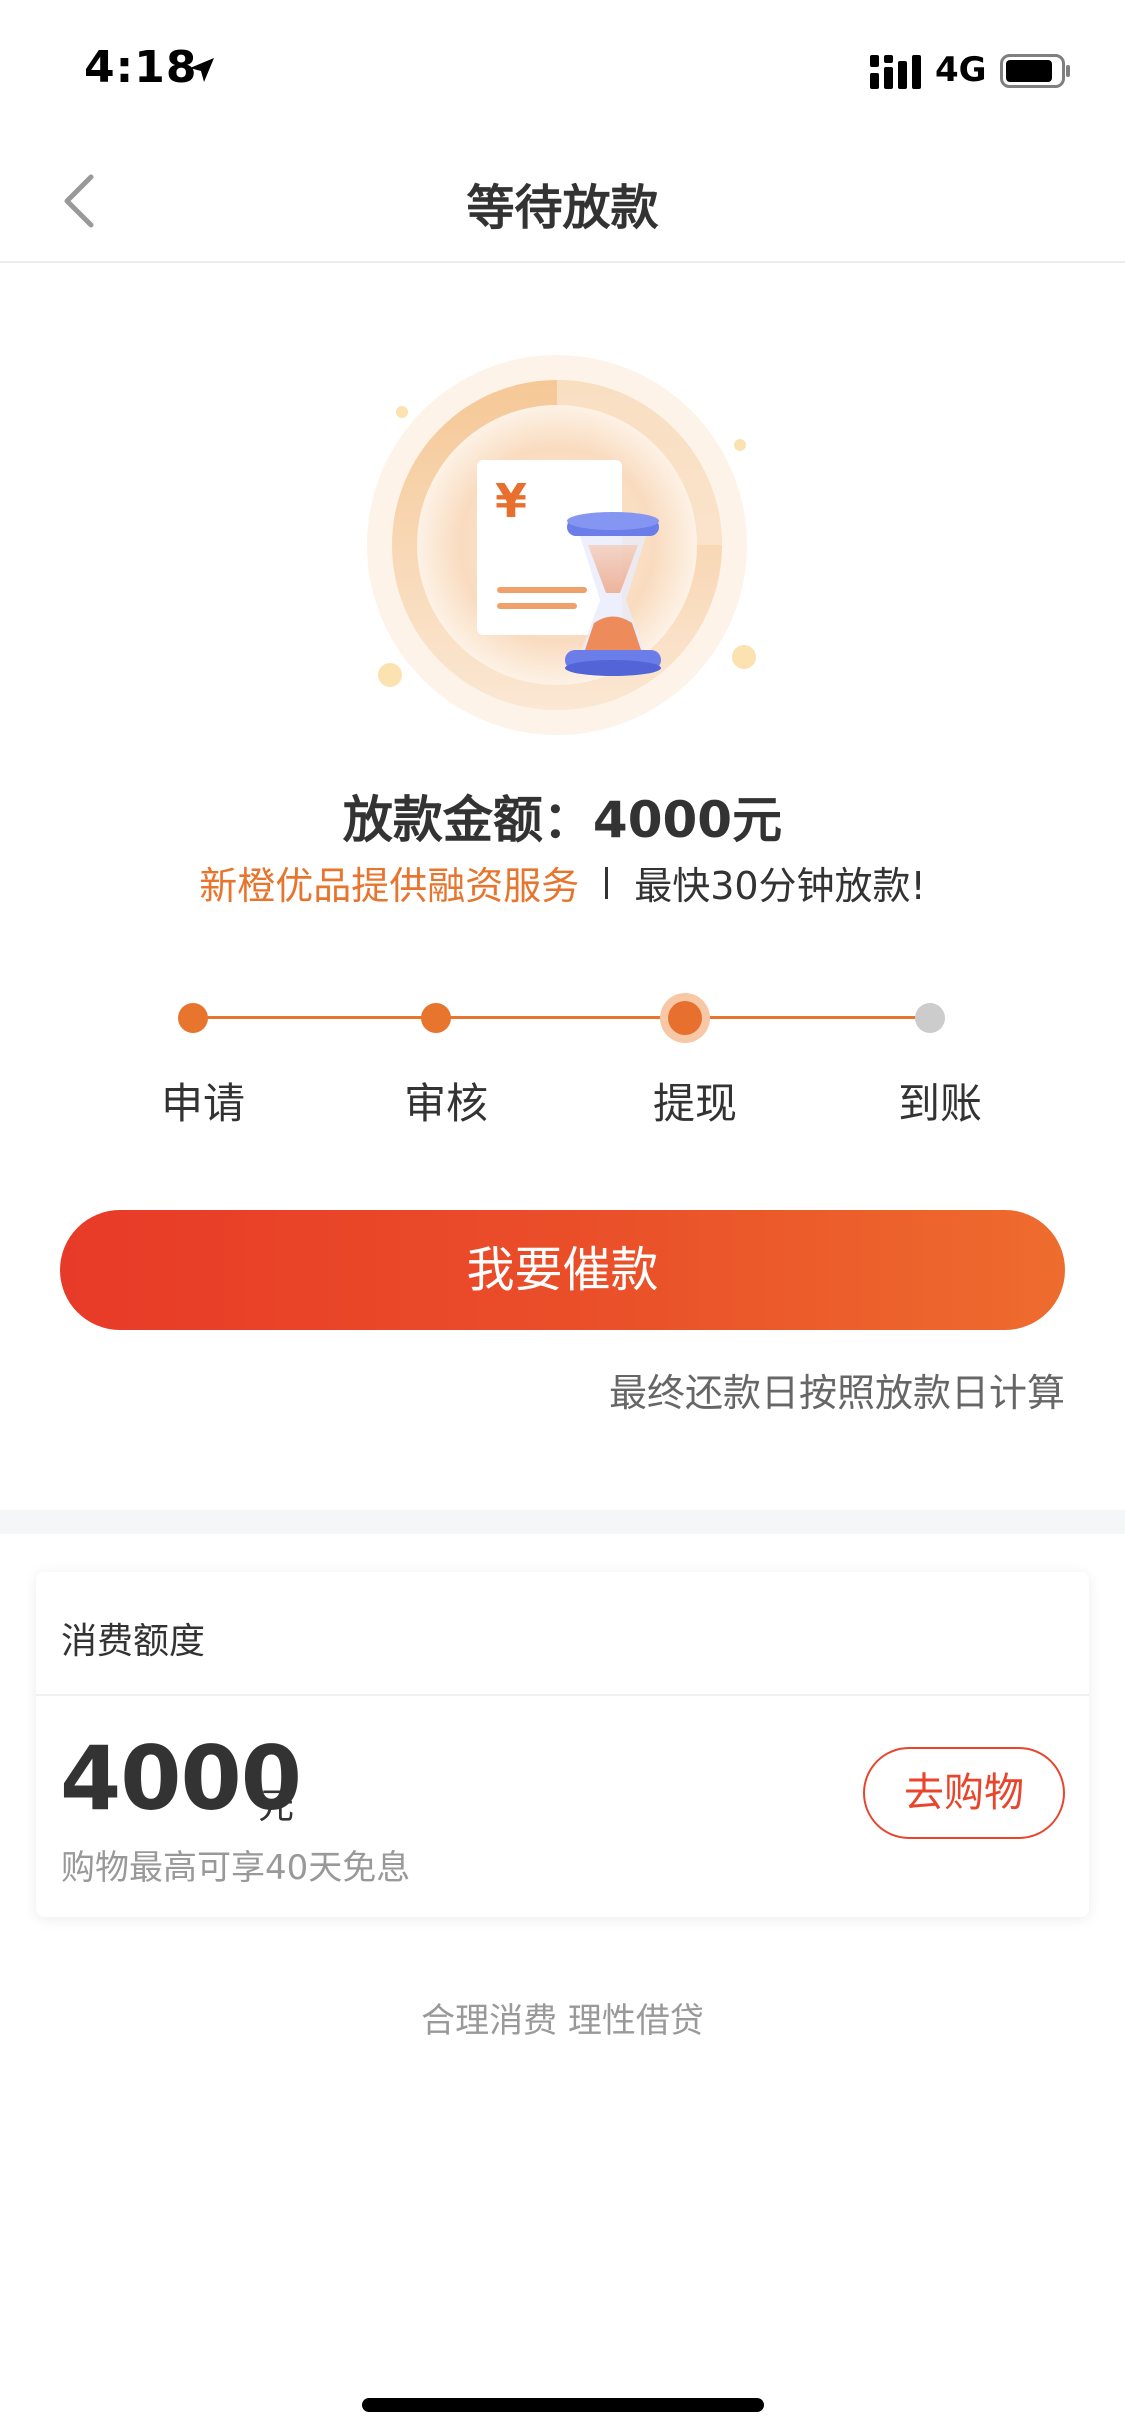  I want to click on credit-card: 消费额度 4000 元 购物最高可享40天免息 去购物, so click(562, 1744).